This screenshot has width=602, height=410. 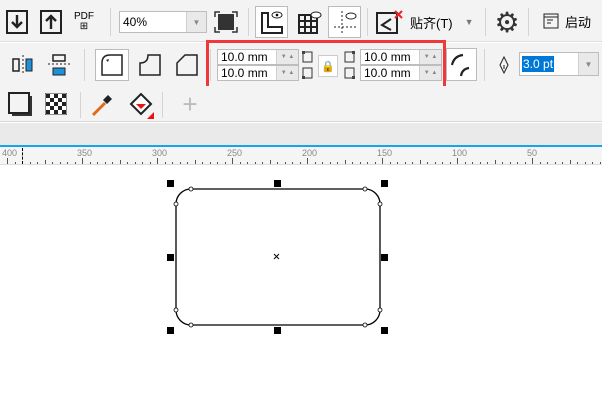 I want to click on import-button, so click(x=17, y=22).